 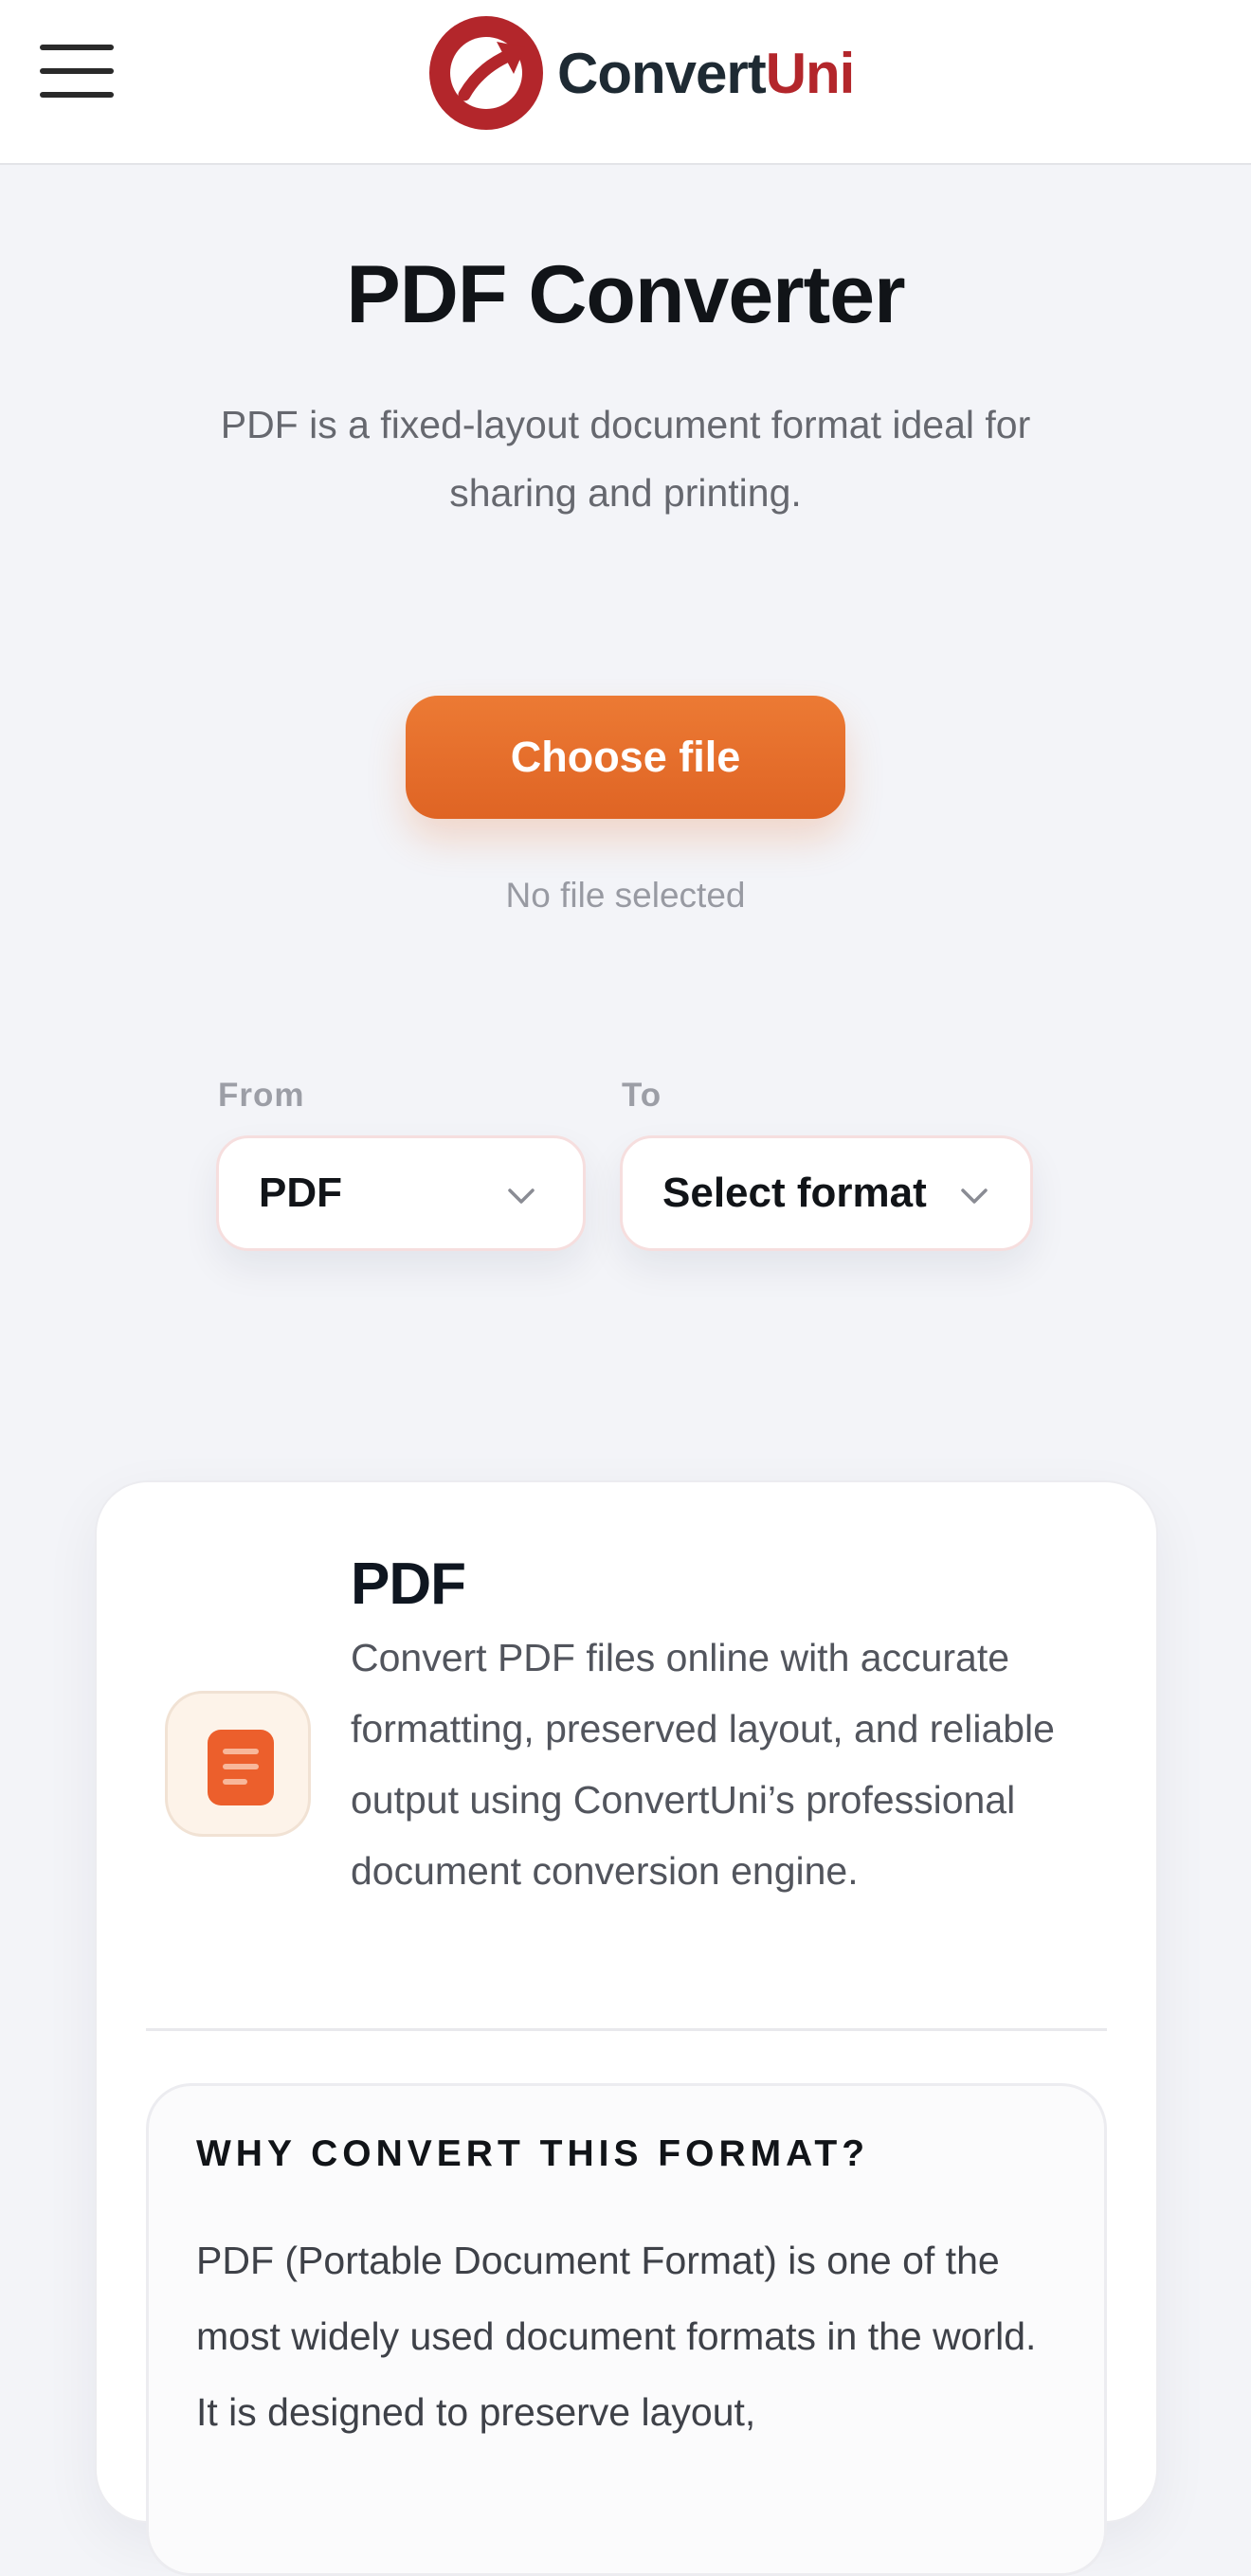 What do you see at coordinates (77, 71) in the screenshot?
I see `hamburger-menu-icon` at bounding box center [77, 71].